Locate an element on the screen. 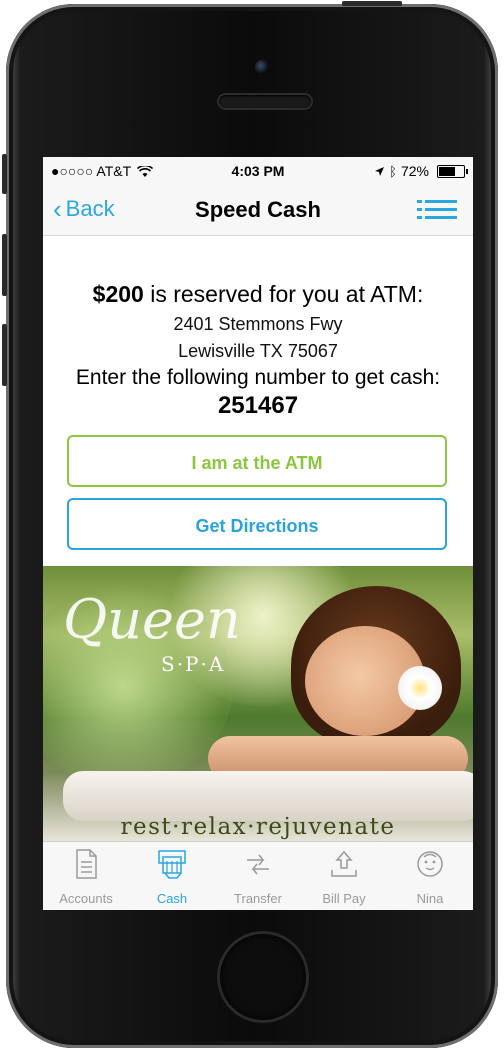 Image resolution: width=504 pixels, height=1053 pixels. atm-address-city: Lewisville TX 75067 is located at coordinates (258, 351).